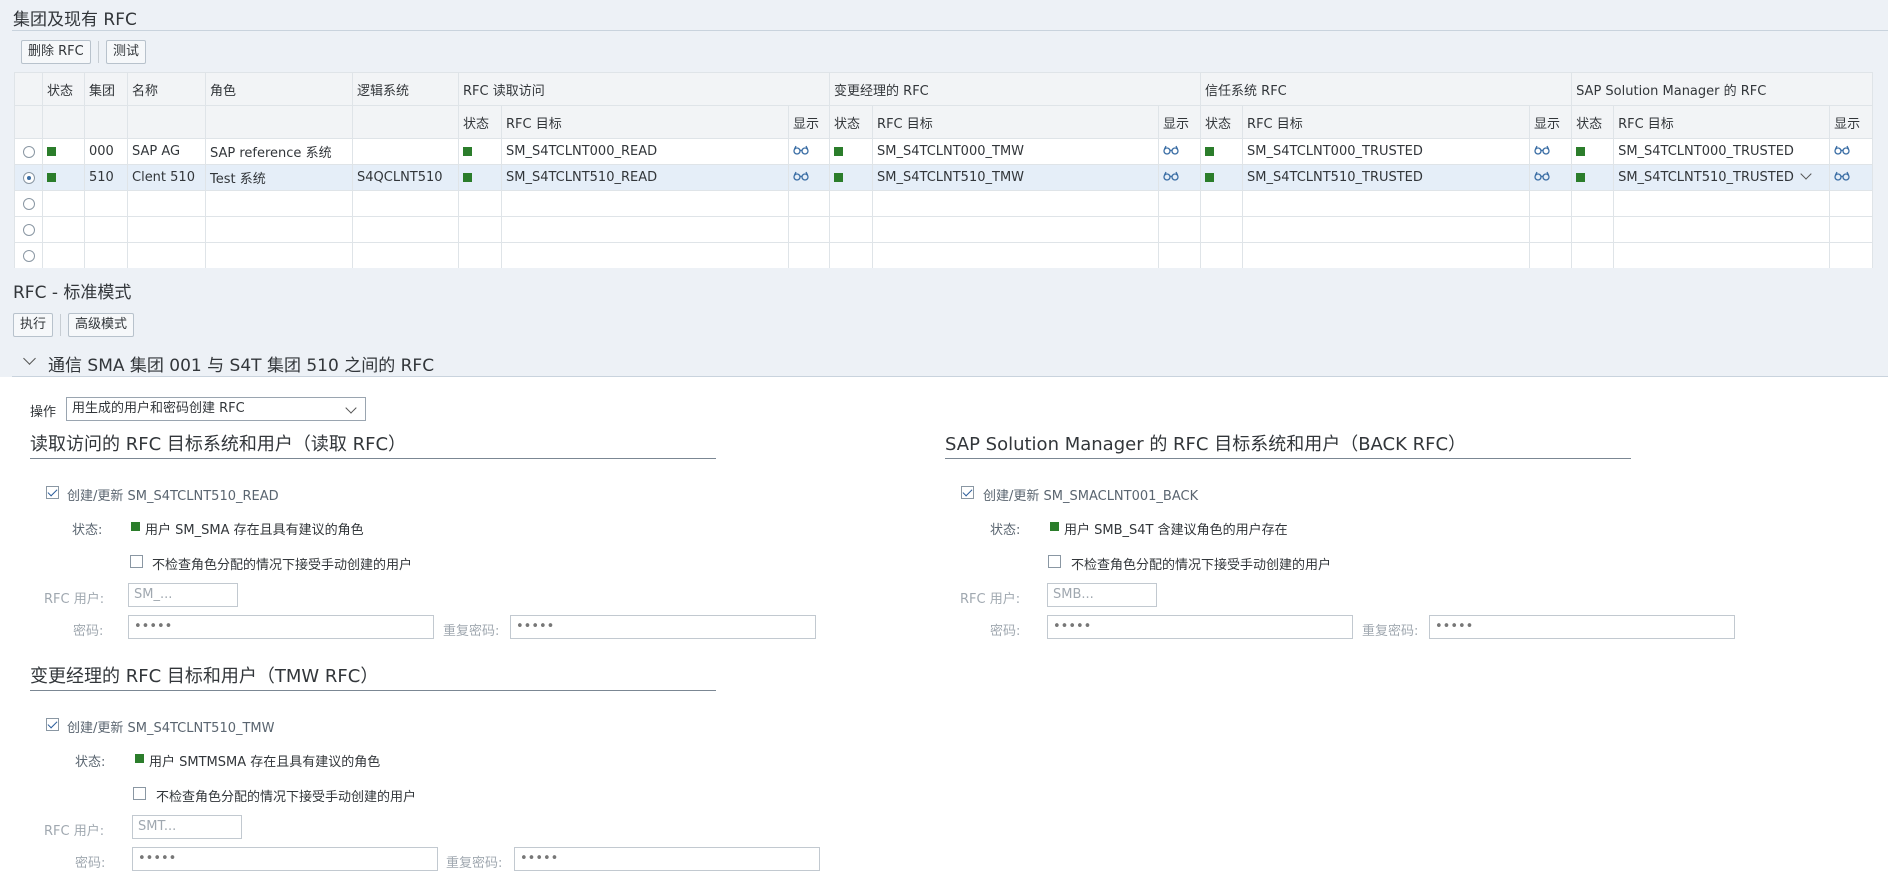  I want to click on select-header, so click(28, 89).